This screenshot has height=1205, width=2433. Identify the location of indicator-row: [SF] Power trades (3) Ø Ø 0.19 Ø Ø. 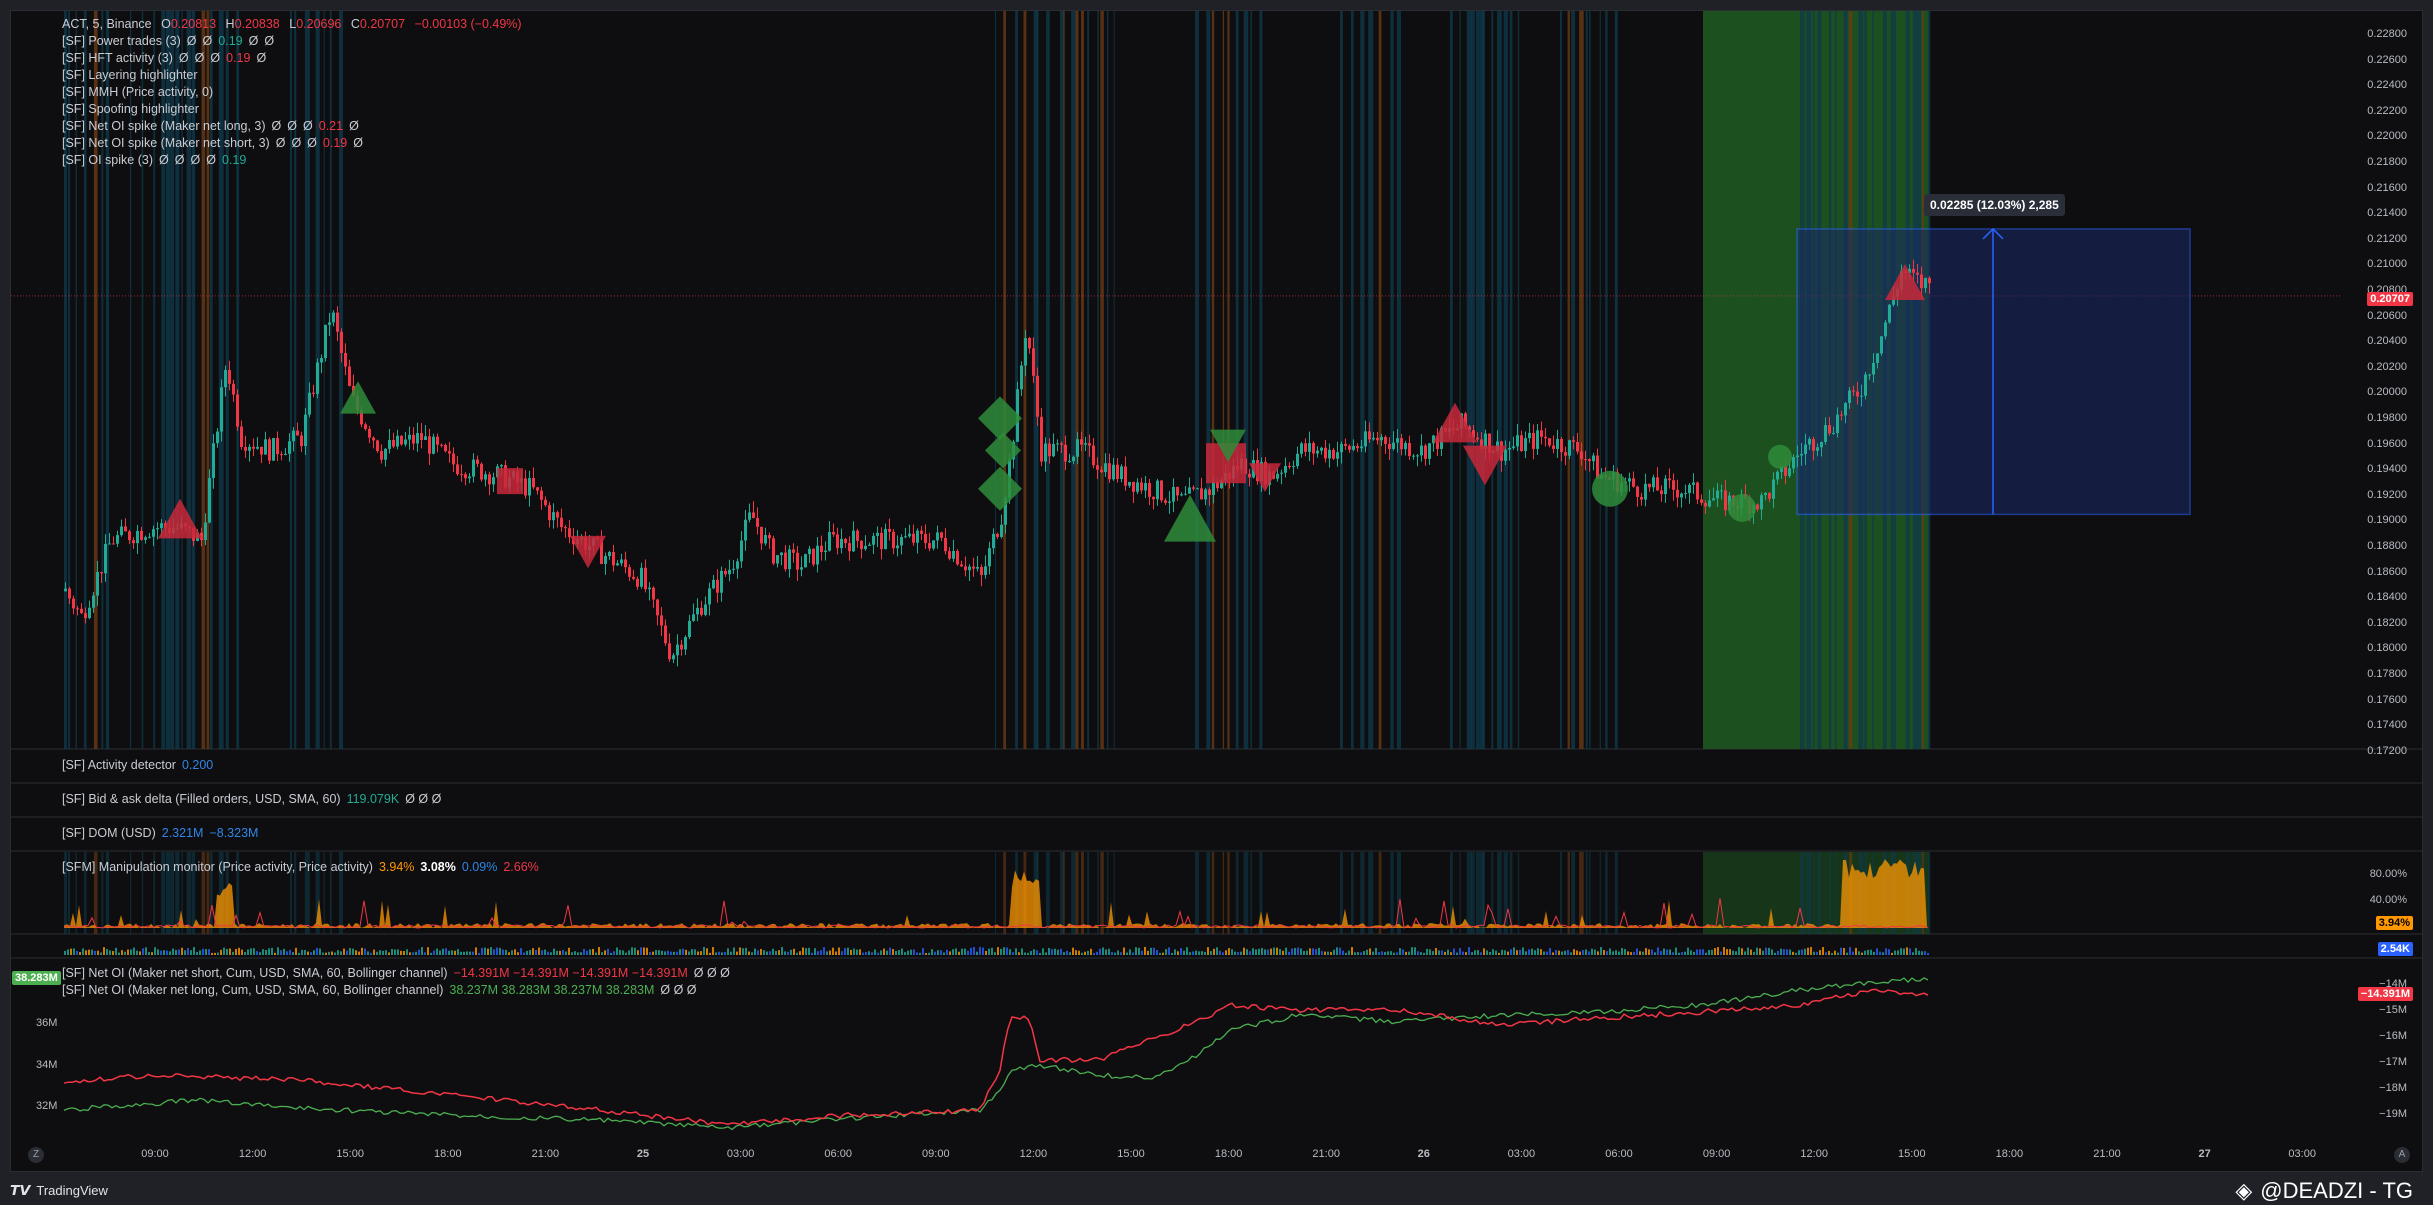
(295, 41).